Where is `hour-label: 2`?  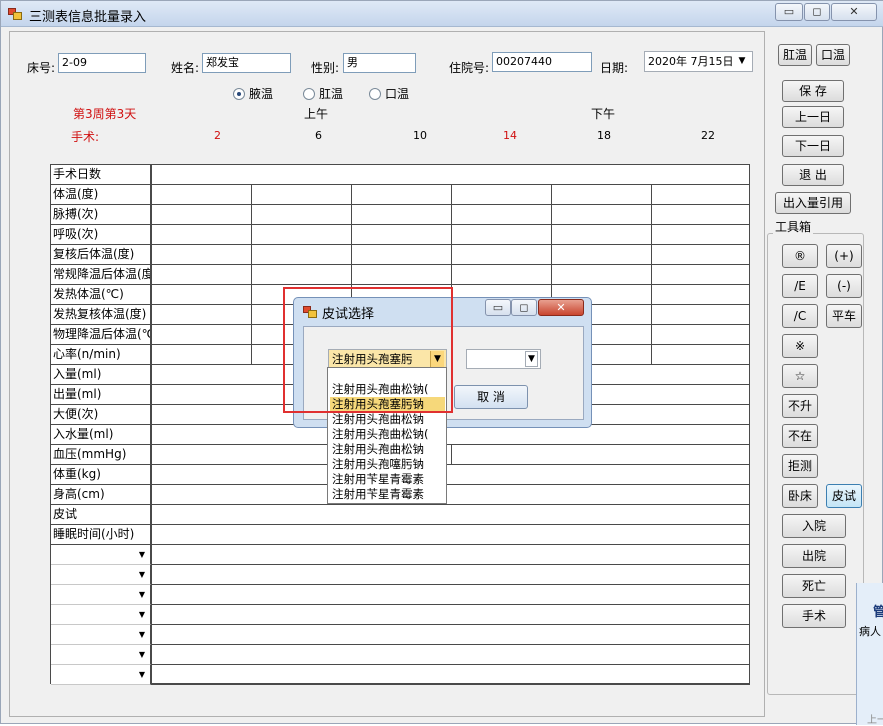 hour-label: 2 is located at coordinates (217, 135).